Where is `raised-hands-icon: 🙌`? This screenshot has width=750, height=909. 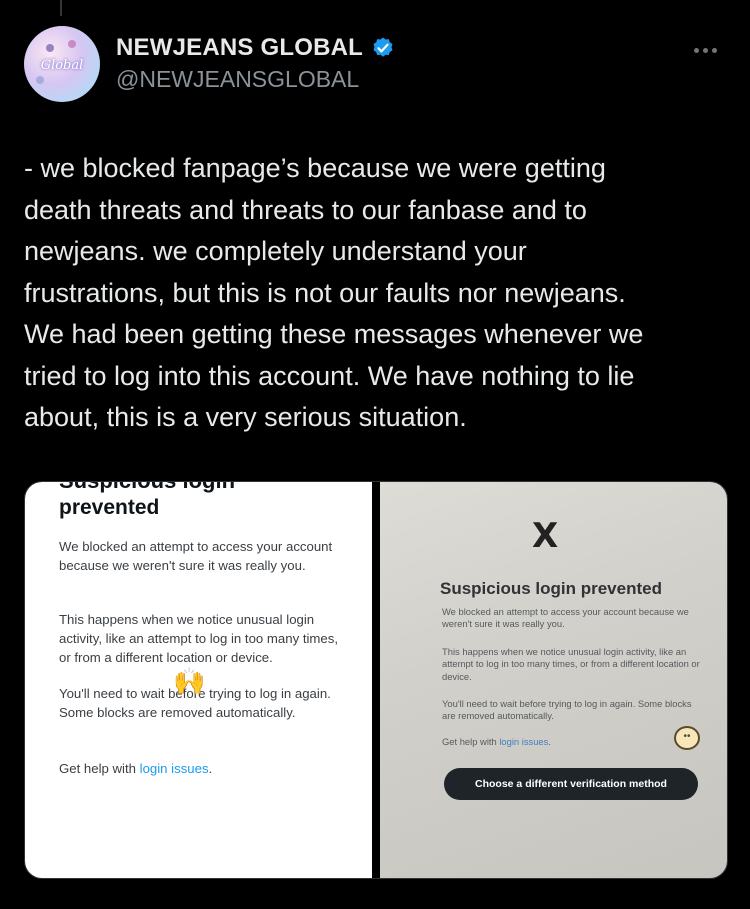
raised-hands-icon: 🙌 is located at coordinates (189, 681).